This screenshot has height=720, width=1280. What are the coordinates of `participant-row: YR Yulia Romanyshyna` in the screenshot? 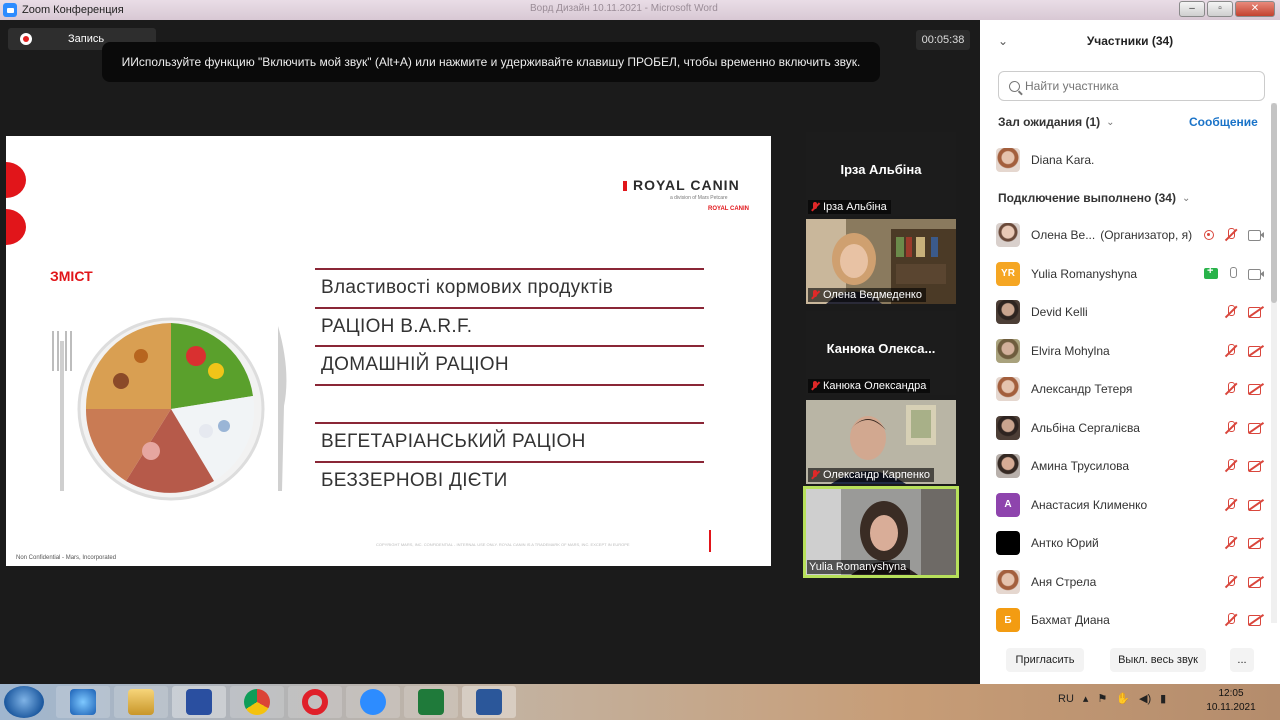 It's located at (1130, 274).